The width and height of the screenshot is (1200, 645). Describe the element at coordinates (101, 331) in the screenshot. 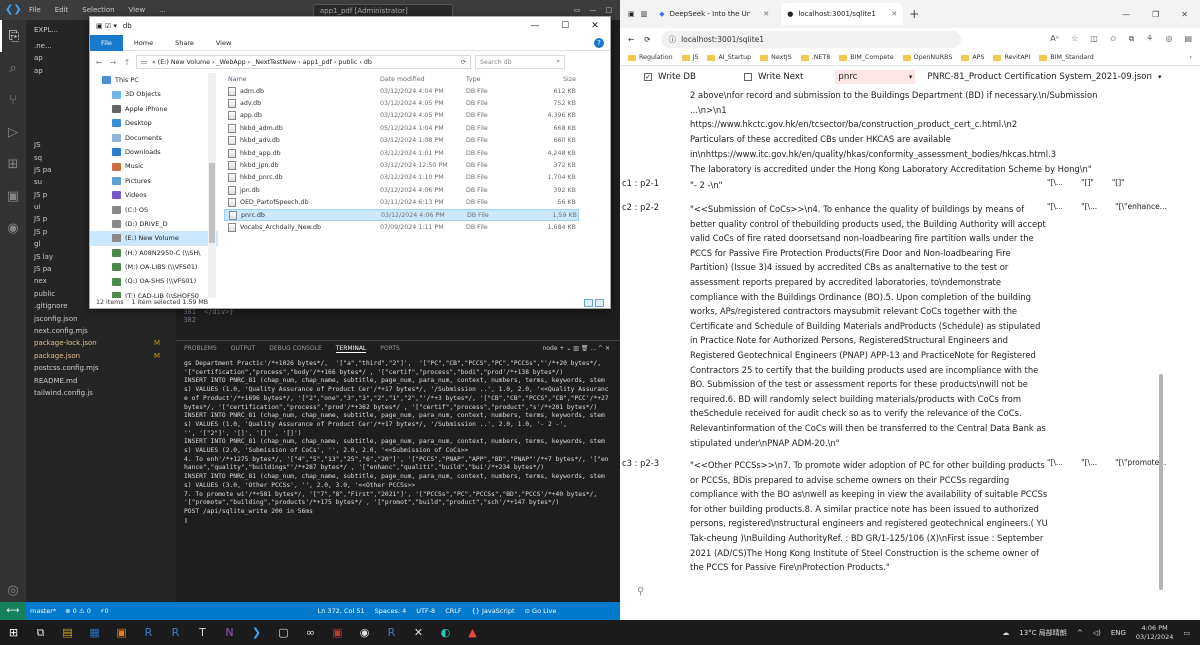

I see `tree-item: next.config.mjs` at that location.